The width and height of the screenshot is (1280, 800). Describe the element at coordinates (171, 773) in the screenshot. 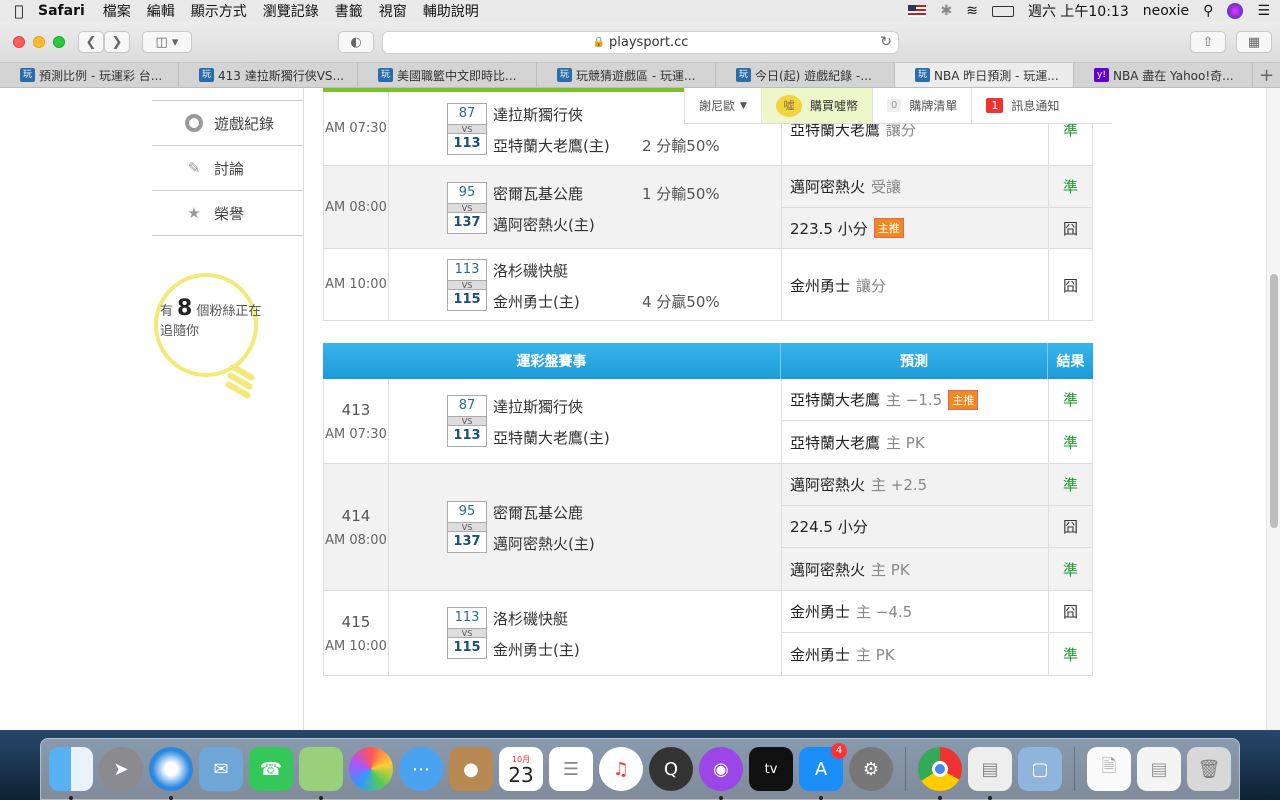

I see `safari-icon` at that location.